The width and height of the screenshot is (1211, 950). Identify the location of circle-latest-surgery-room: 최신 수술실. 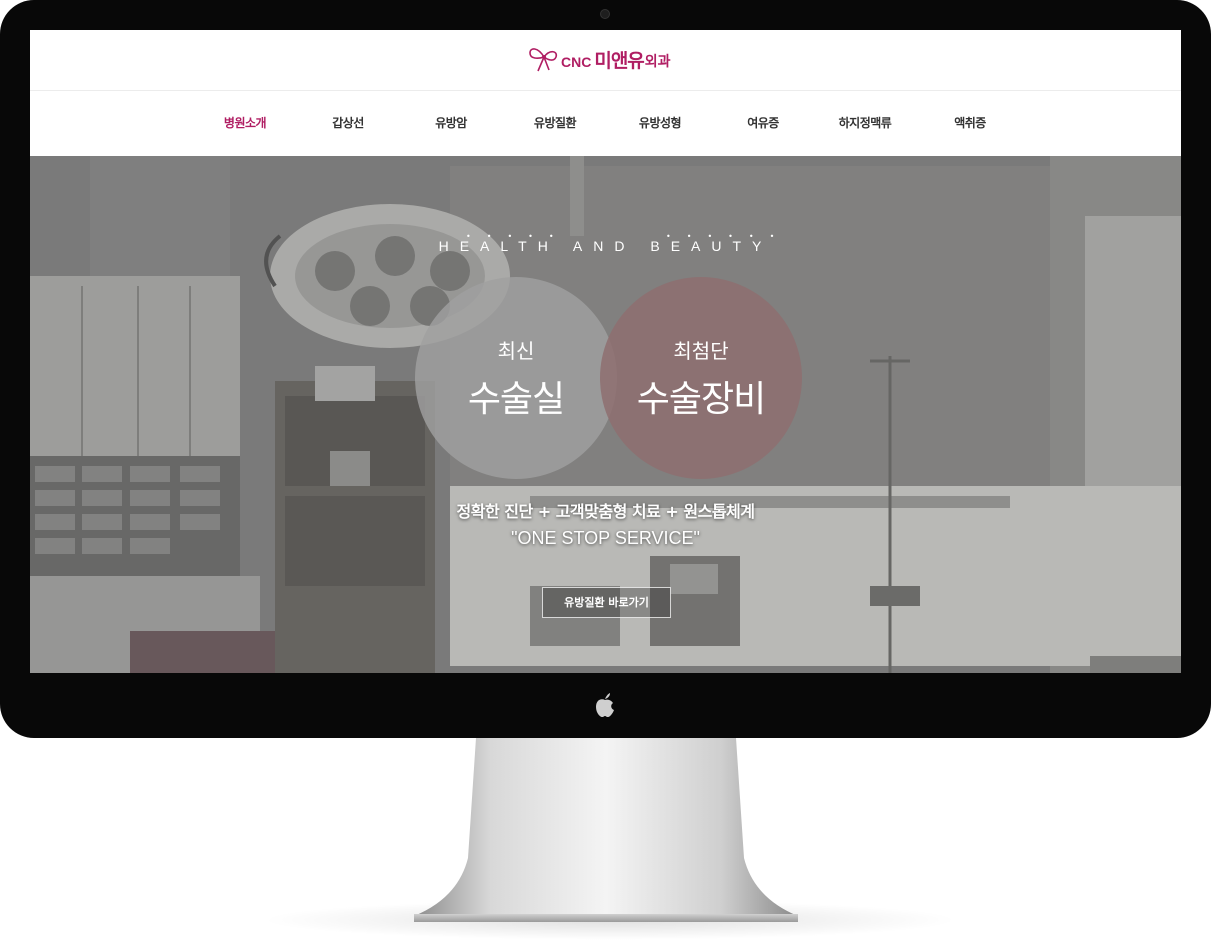
(516, 378).